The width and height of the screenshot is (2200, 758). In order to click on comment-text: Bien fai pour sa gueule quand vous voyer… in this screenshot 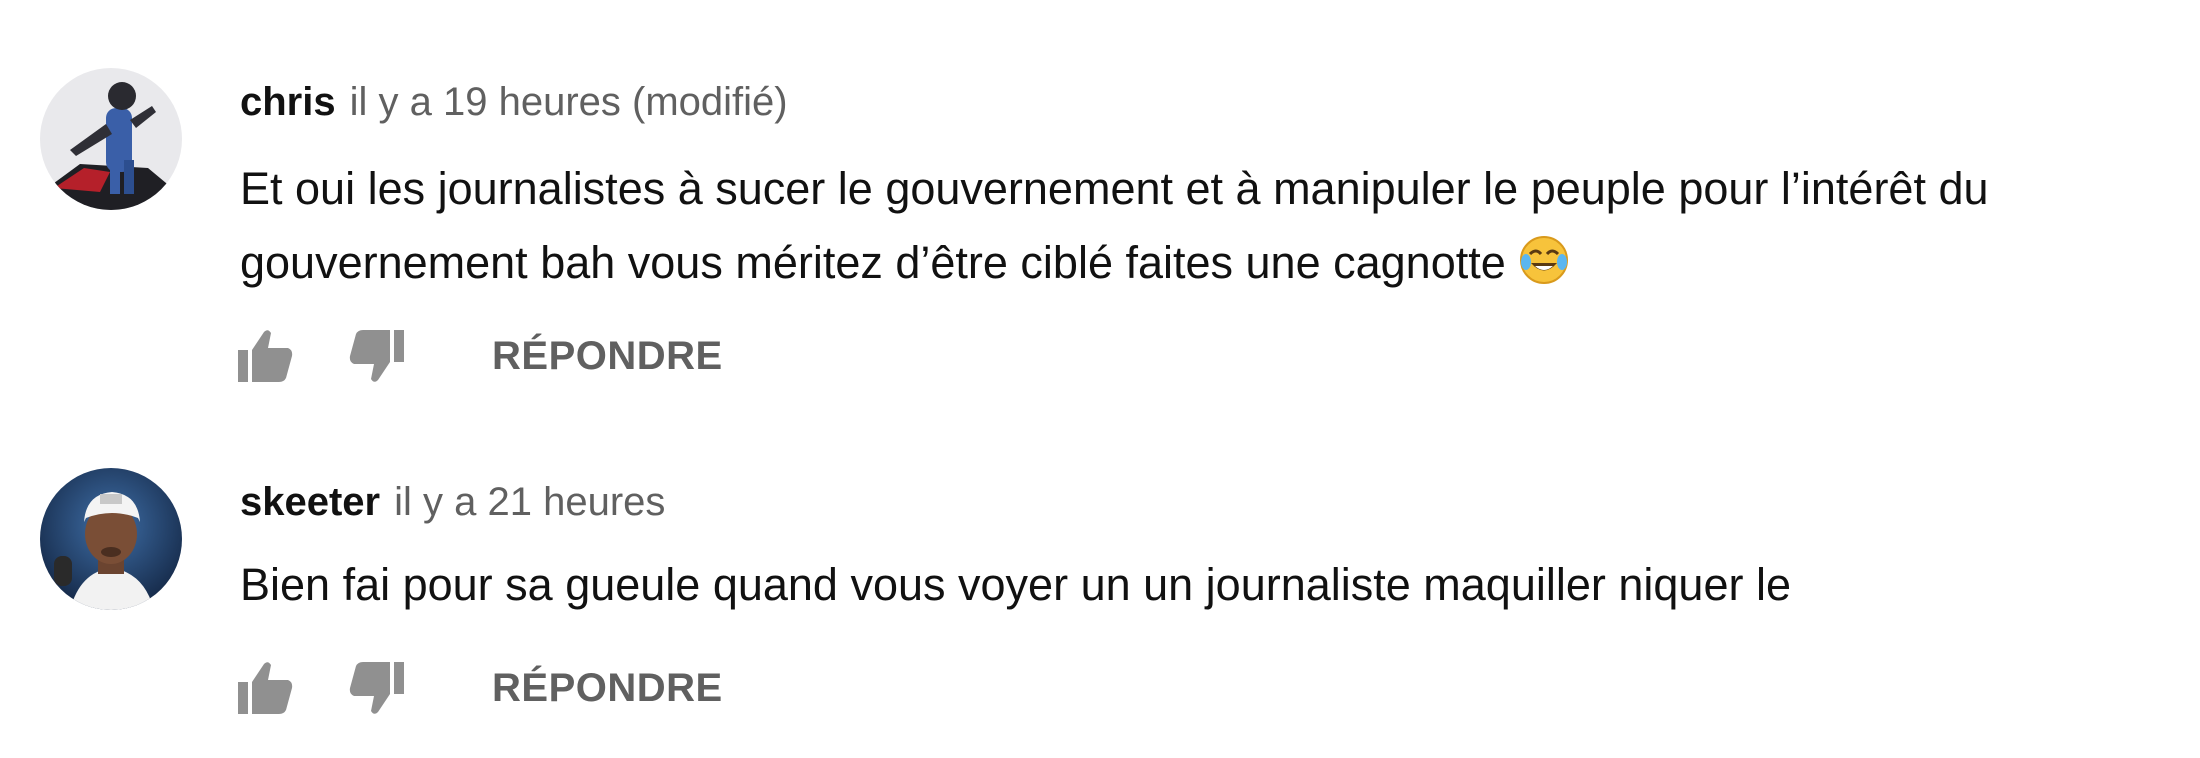, I will do `click(1015, 584)`.